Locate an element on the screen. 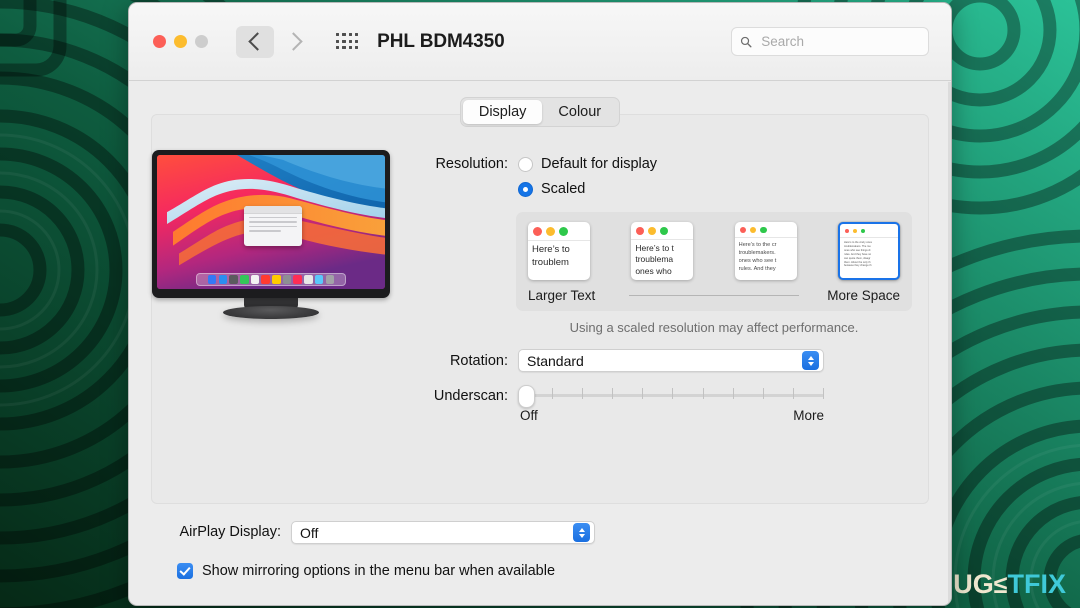 Image resolution: width=1080 pixels, height=608 pixels. dock-icon-appstore is located at coordinates (319, 279).